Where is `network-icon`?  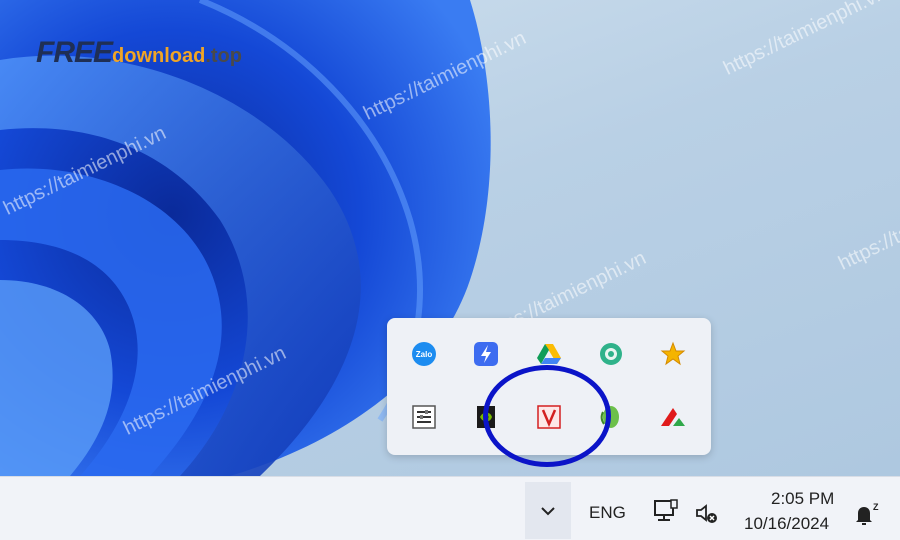
network-icon is located at coordinates (666, 514).